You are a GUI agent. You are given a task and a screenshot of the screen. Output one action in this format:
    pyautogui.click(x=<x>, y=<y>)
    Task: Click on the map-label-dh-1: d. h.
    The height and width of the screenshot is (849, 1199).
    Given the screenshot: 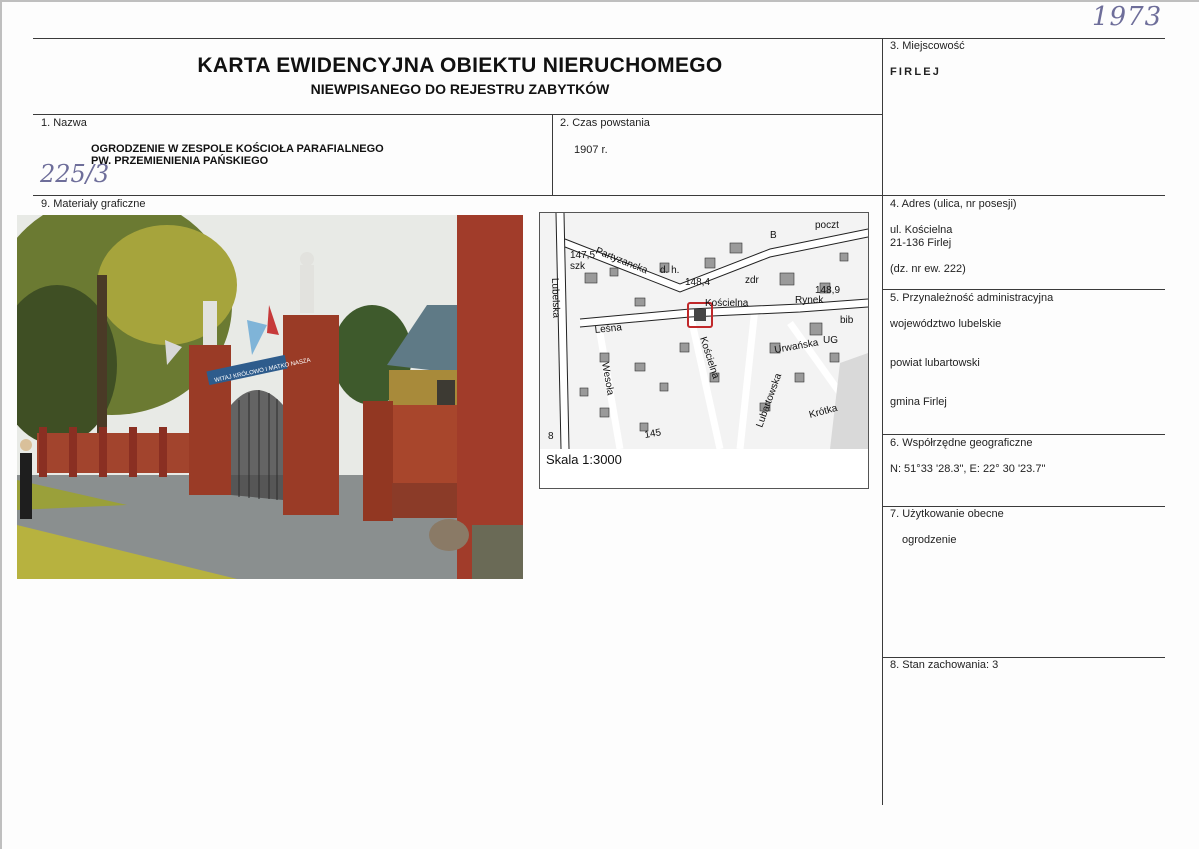 What is the action you would take?
    pyautogui.click(x=669, y=270)
    